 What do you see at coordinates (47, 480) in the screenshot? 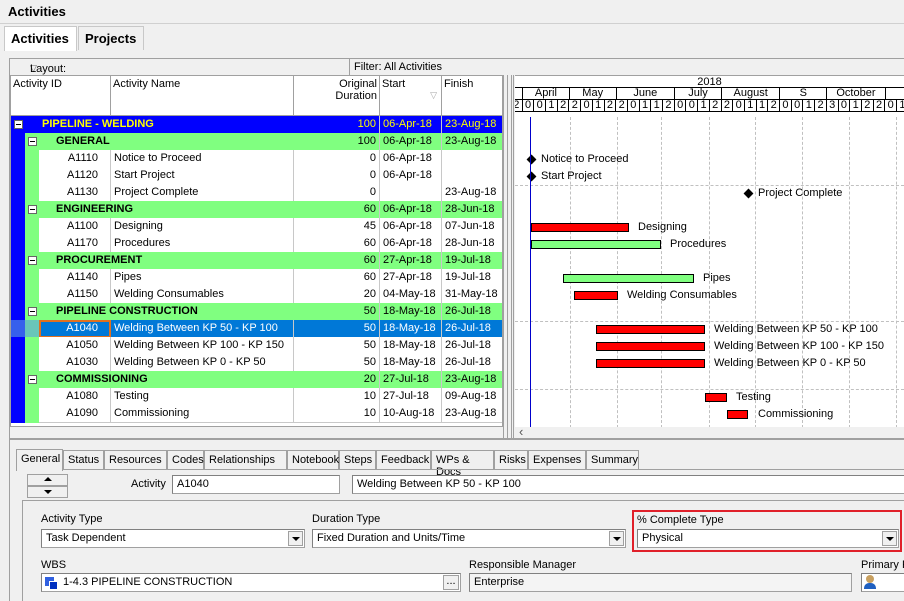
I see `previous-activity-button` at bounding box center [47, 480].